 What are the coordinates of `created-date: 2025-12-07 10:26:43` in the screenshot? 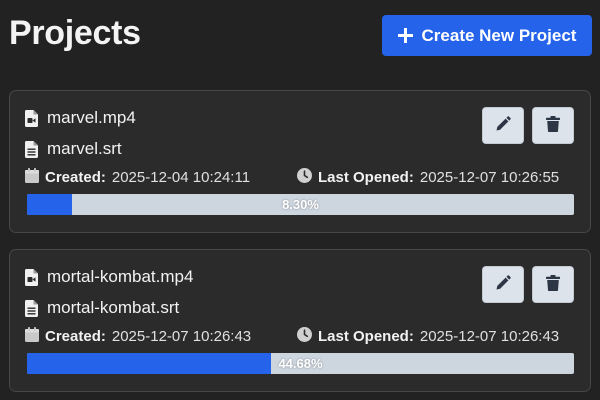 It's located at (181, 336).